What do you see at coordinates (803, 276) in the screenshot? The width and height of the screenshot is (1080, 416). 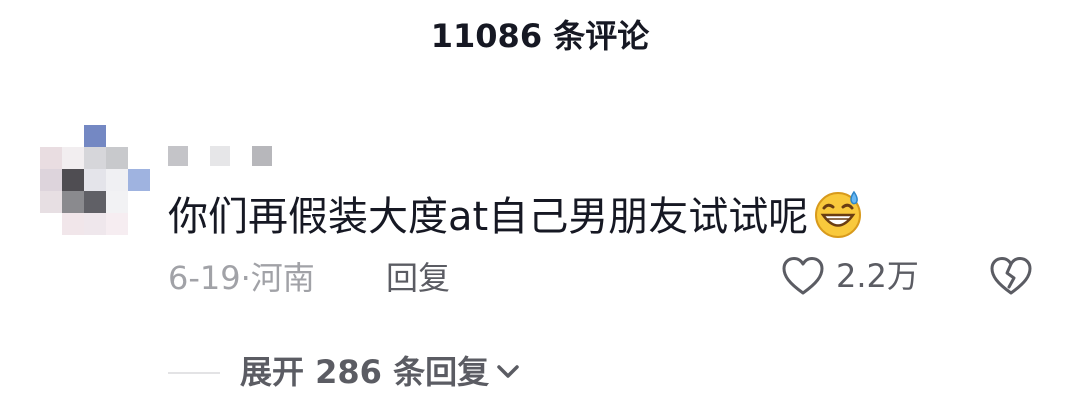 I see `heart-outline-icon` at bounding box center [803, 276].